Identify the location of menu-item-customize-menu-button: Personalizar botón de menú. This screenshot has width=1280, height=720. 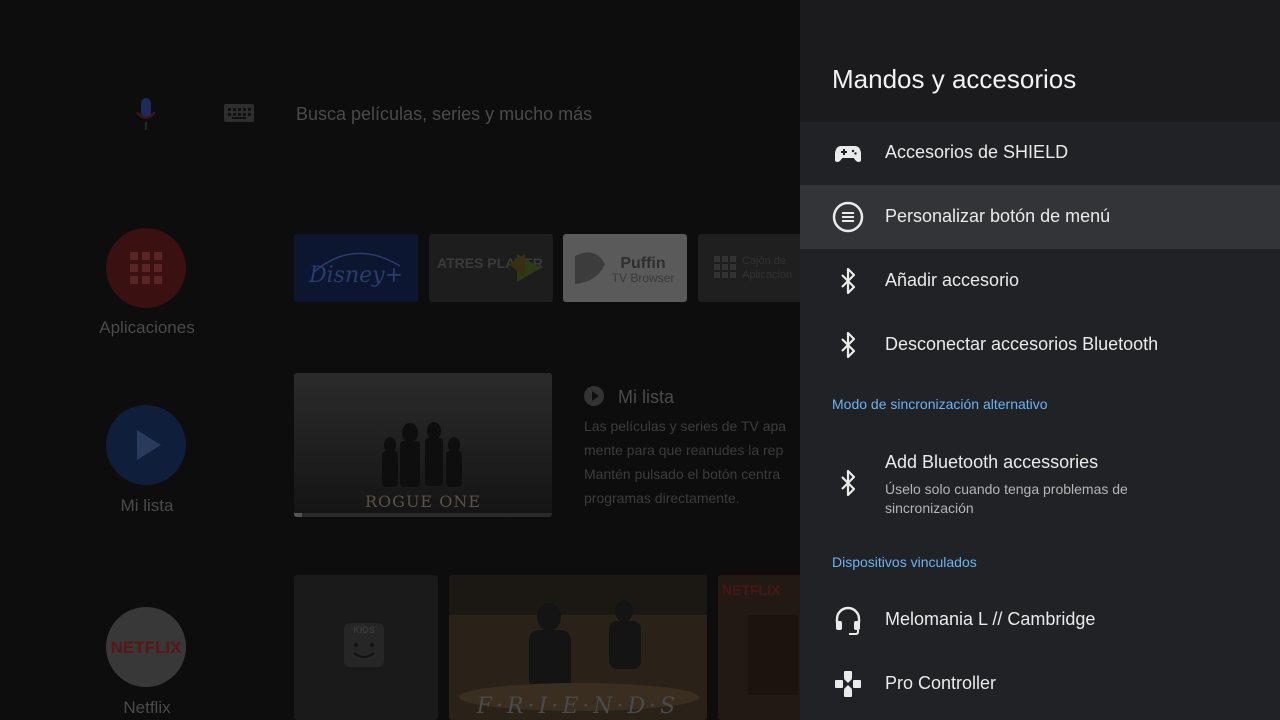
(1040, 217).